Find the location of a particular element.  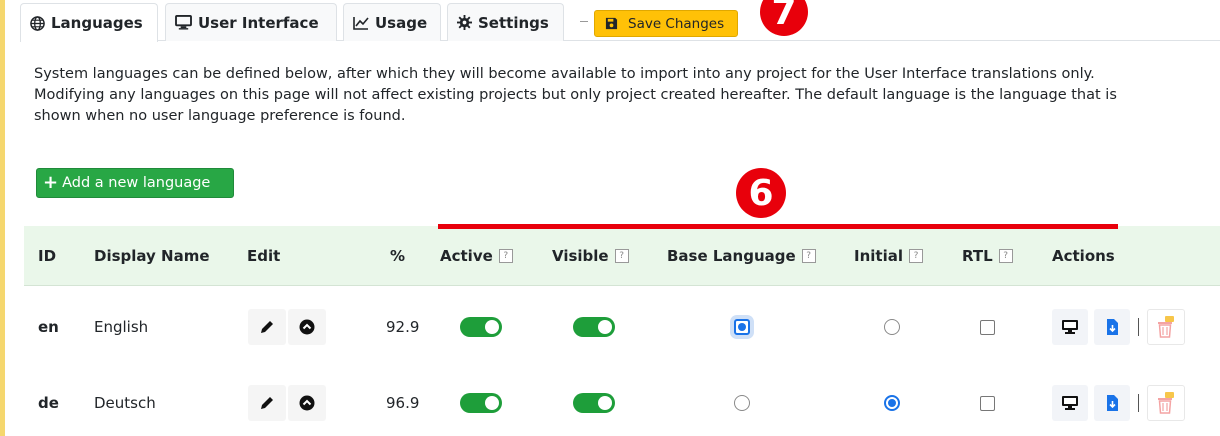

column-header-label: Active is located at coordinates (466, 256).